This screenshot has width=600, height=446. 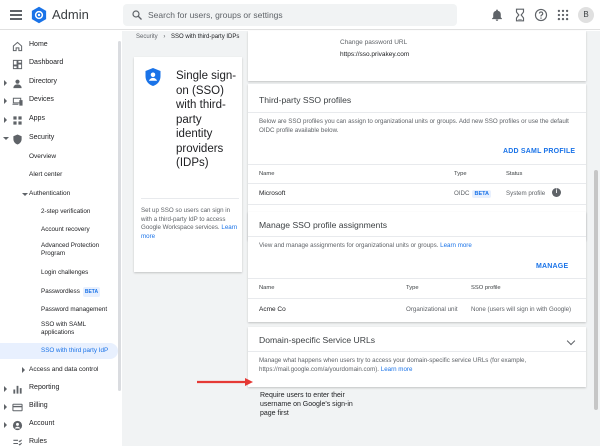 I want to click on profile-type-text: OIDC, so click(x=462, y=193).